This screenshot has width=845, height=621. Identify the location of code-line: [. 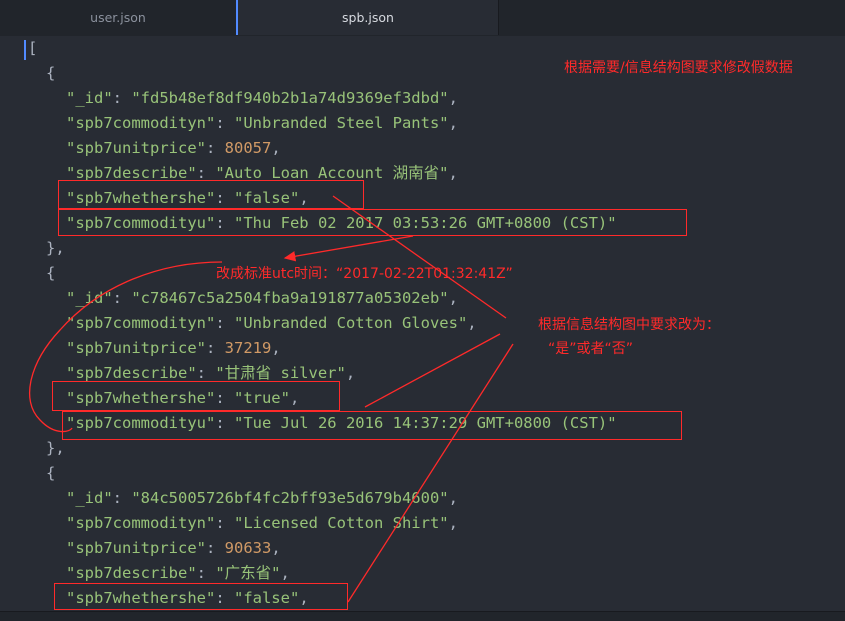
(32, 48).